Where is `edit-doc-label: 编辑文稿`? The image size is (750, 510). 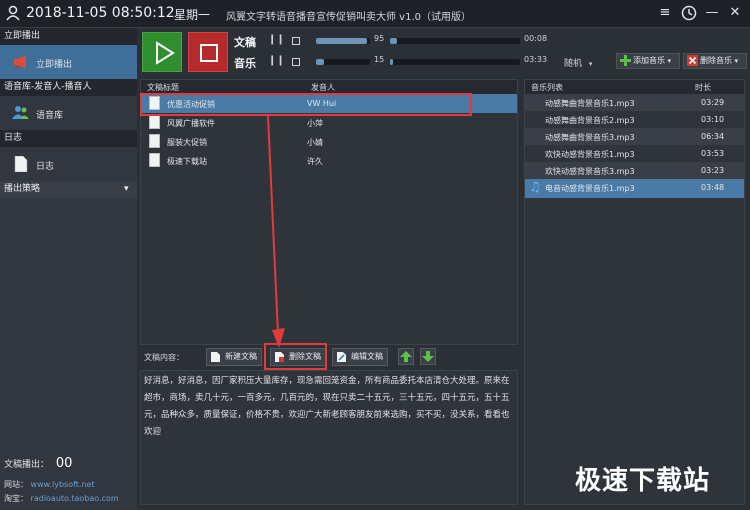 edit-doc-label: 编辑文稿 is located at coordinates (367, 356).